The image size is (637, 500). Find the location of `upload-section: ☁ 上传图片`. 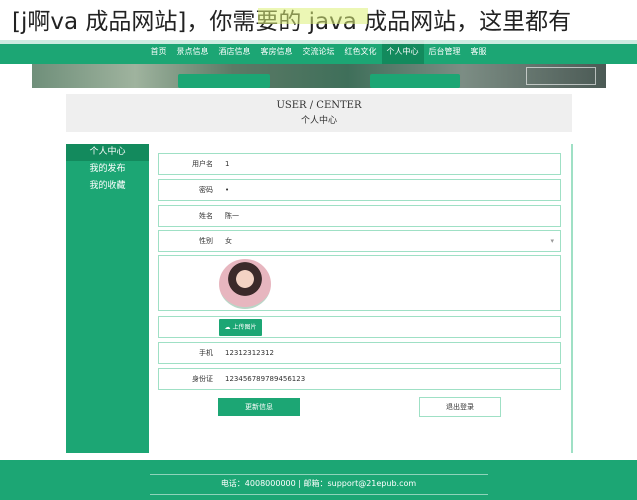

upload-section: ☁ 上传图片 is located at coordinates (359, 327).